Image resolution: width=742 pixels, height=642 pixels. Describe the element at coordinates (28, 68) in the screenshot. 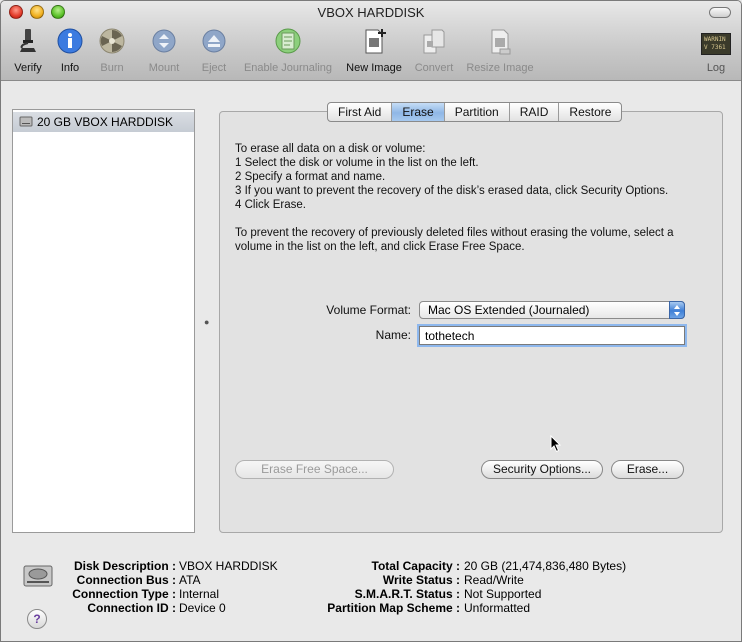

I see `toolbar-label: Verify` at that location.